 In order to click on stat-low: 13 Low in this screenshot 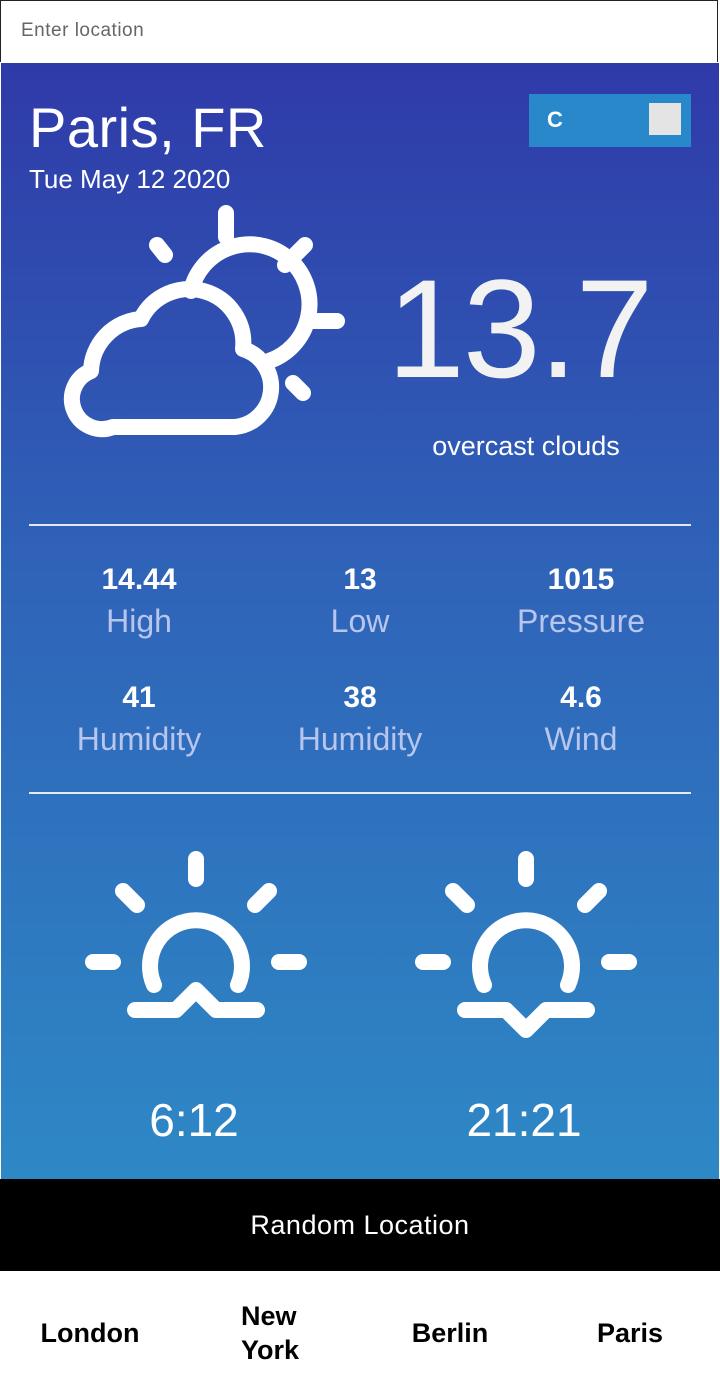, I will do `click(360, 601)`.